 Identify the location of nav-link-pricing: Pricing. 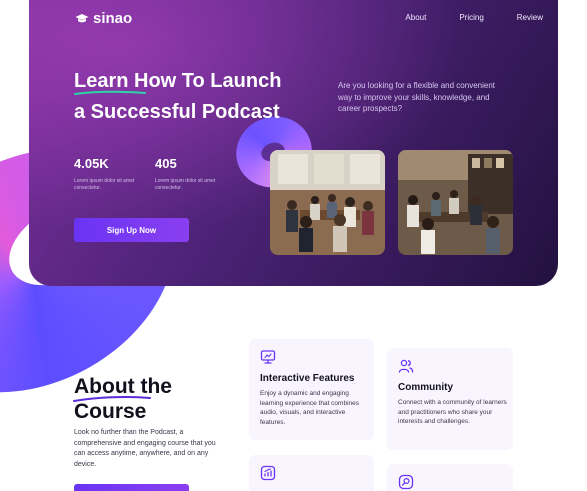
(471, 17).